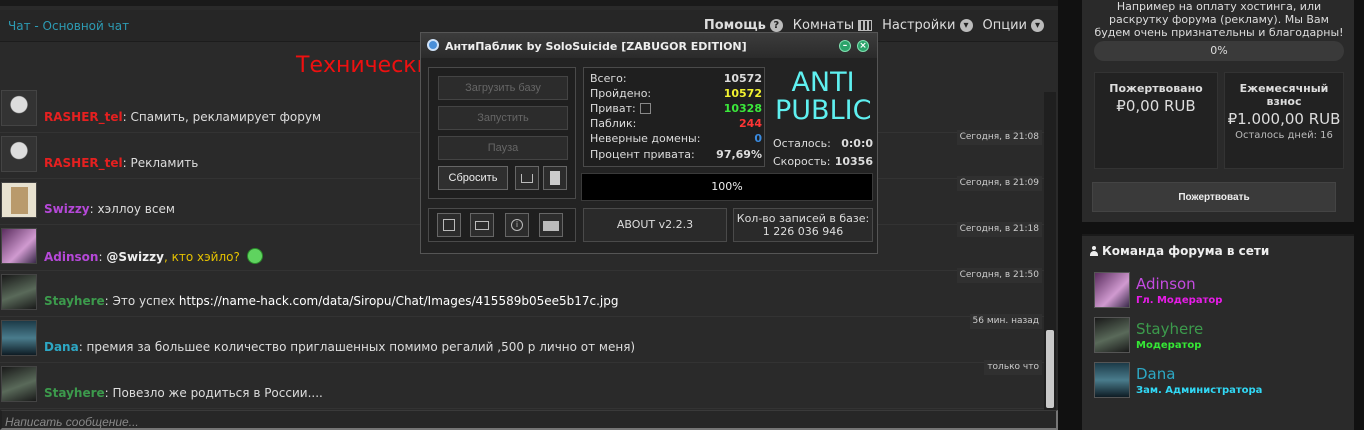 The width and height of the screenshot is (1364, 430). What do you see at coordinates (863, 46) in the screenshot?
I see `close-icon: ×` at bounding box center [863, 46].